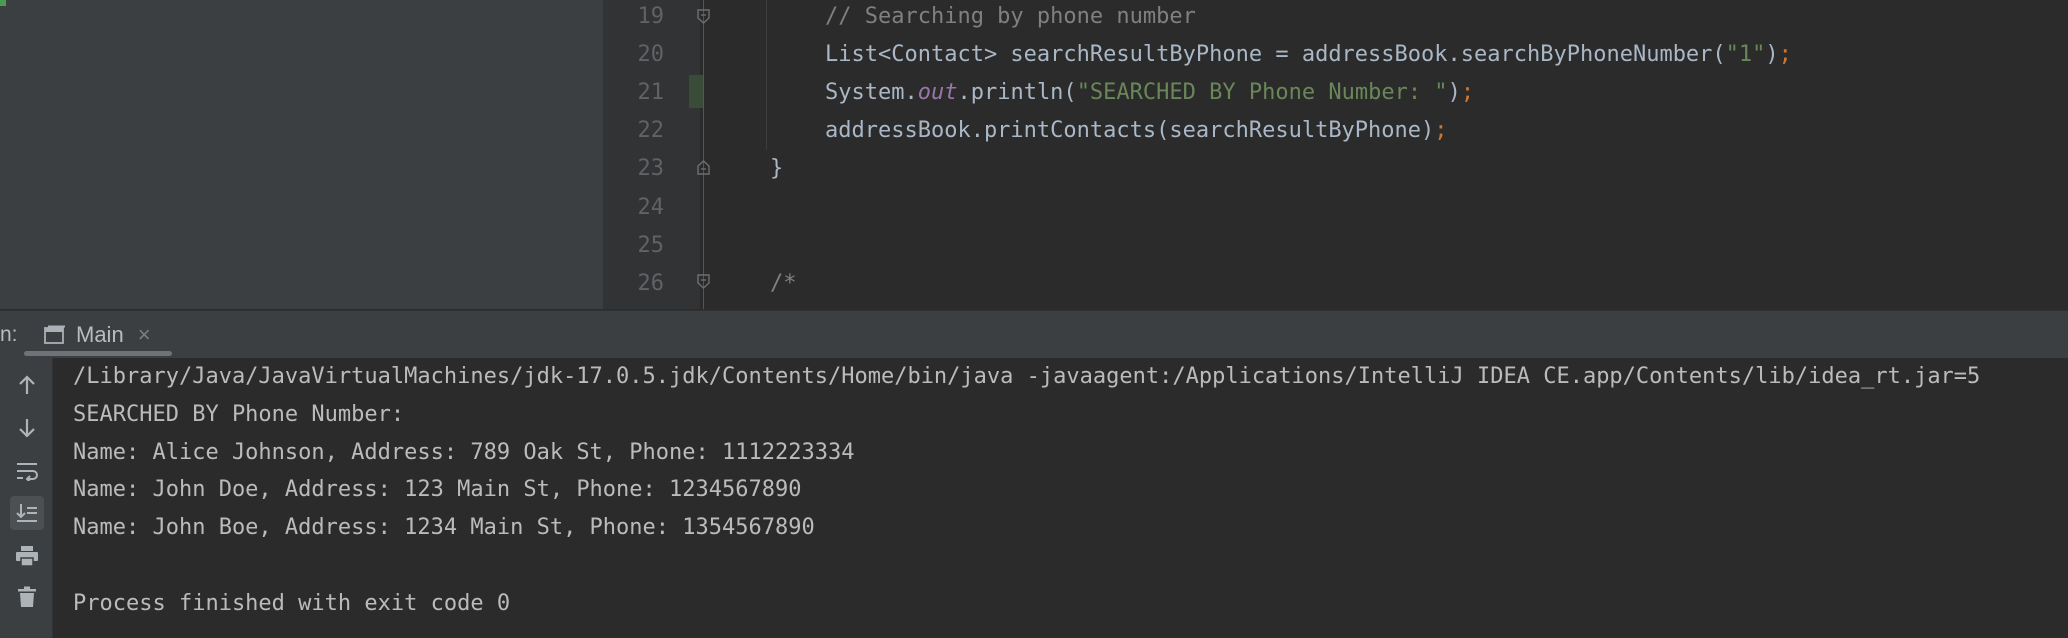 The height and width of the screenshot is (638, 2068). I want to click on code-token: "1", so click(1745, 54).